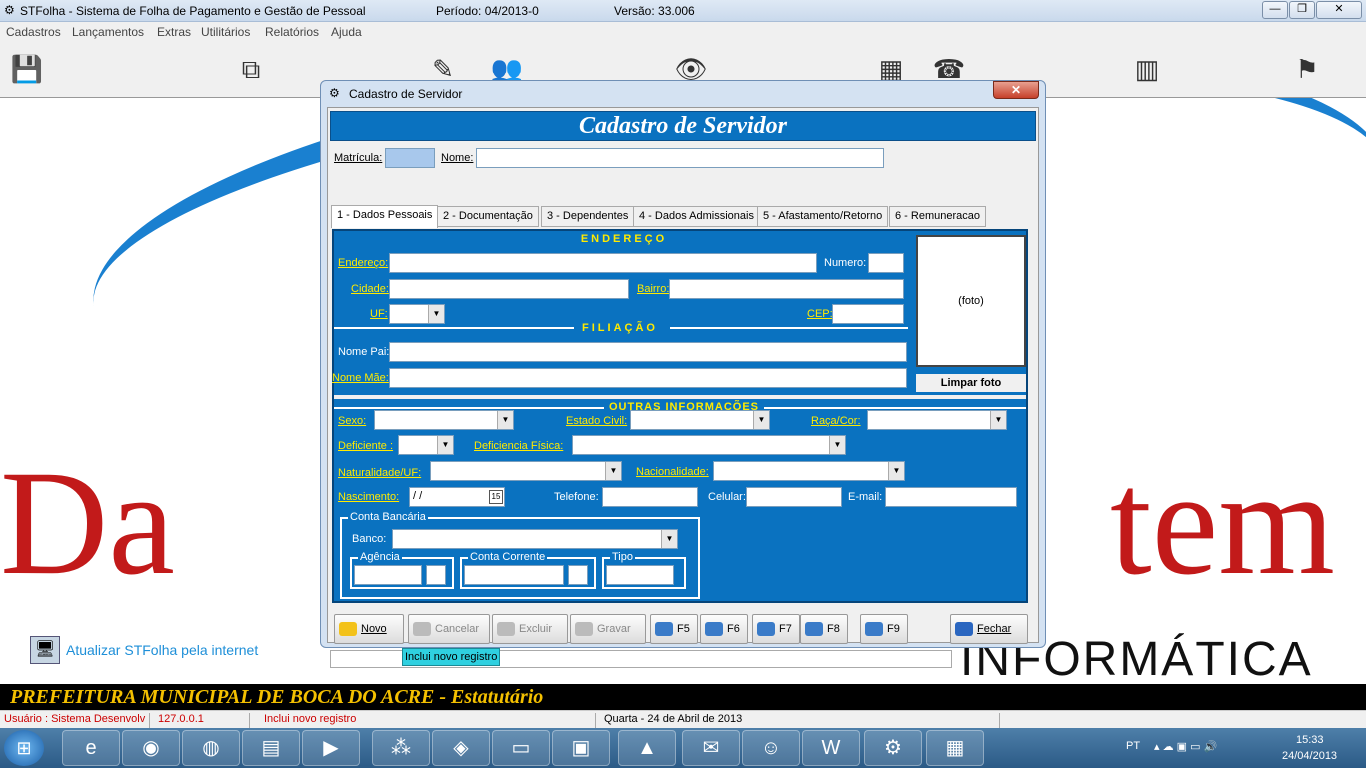  I want to click on next-record-button: F7, so click(776, 629).